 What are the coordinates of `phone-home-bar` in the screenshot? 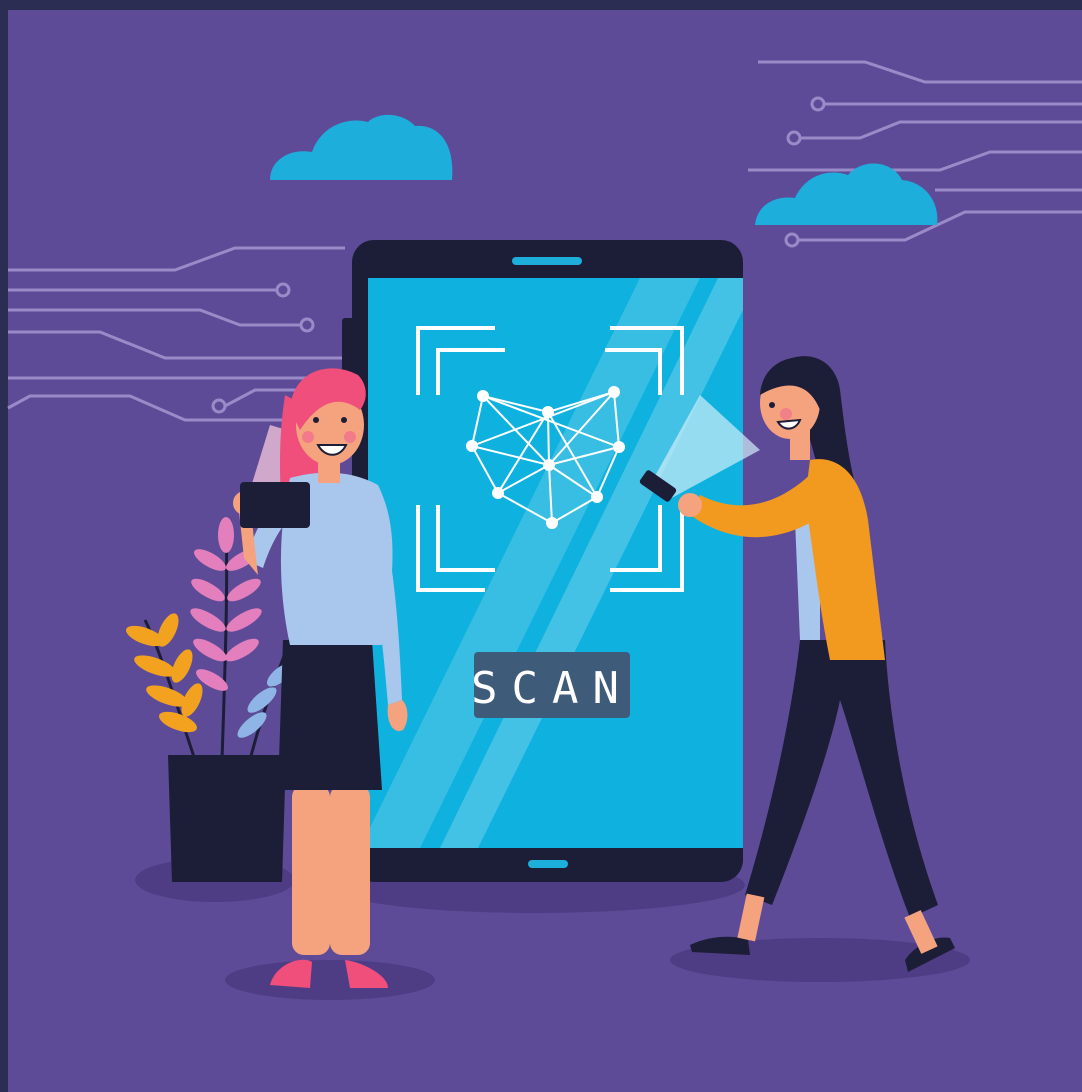 It's located at (548, 864).